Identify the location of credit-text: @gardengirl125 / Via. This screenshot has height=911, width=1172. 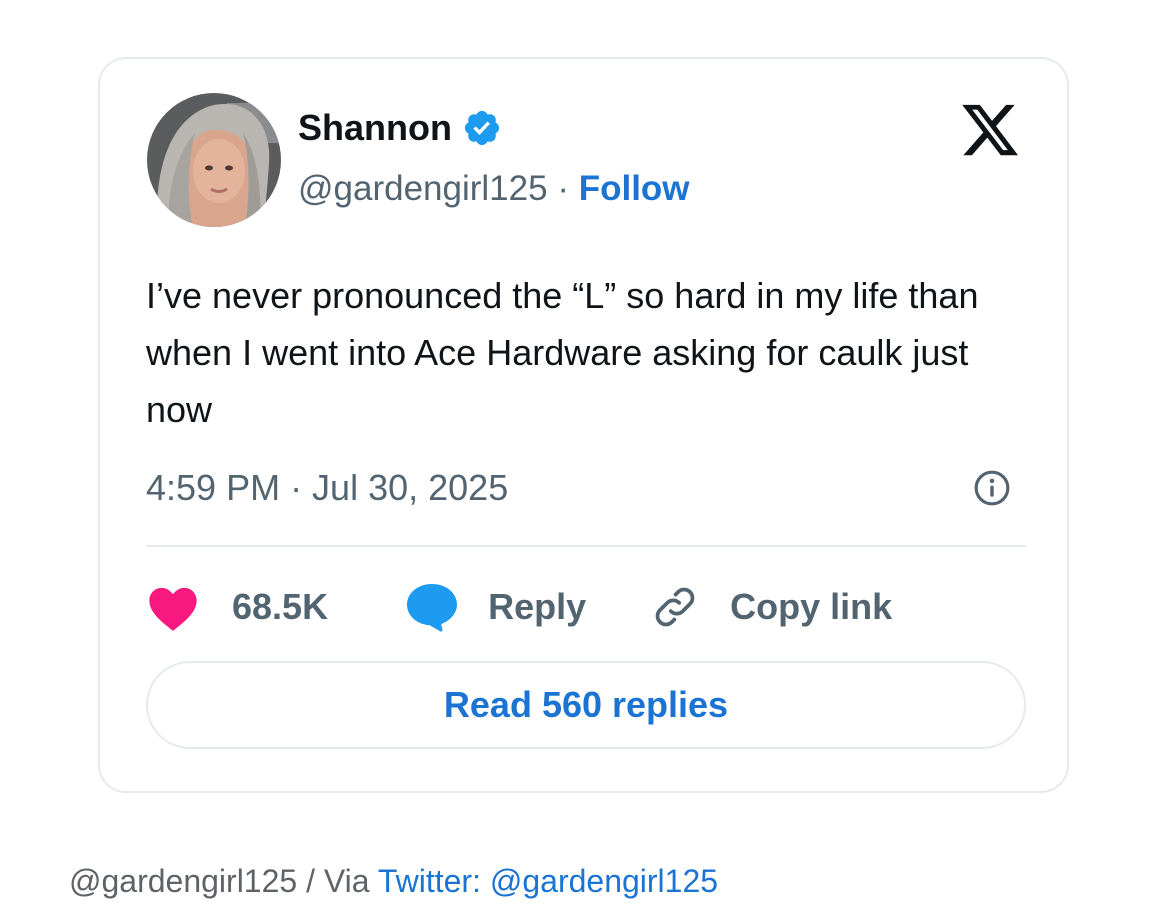
(223, 881).